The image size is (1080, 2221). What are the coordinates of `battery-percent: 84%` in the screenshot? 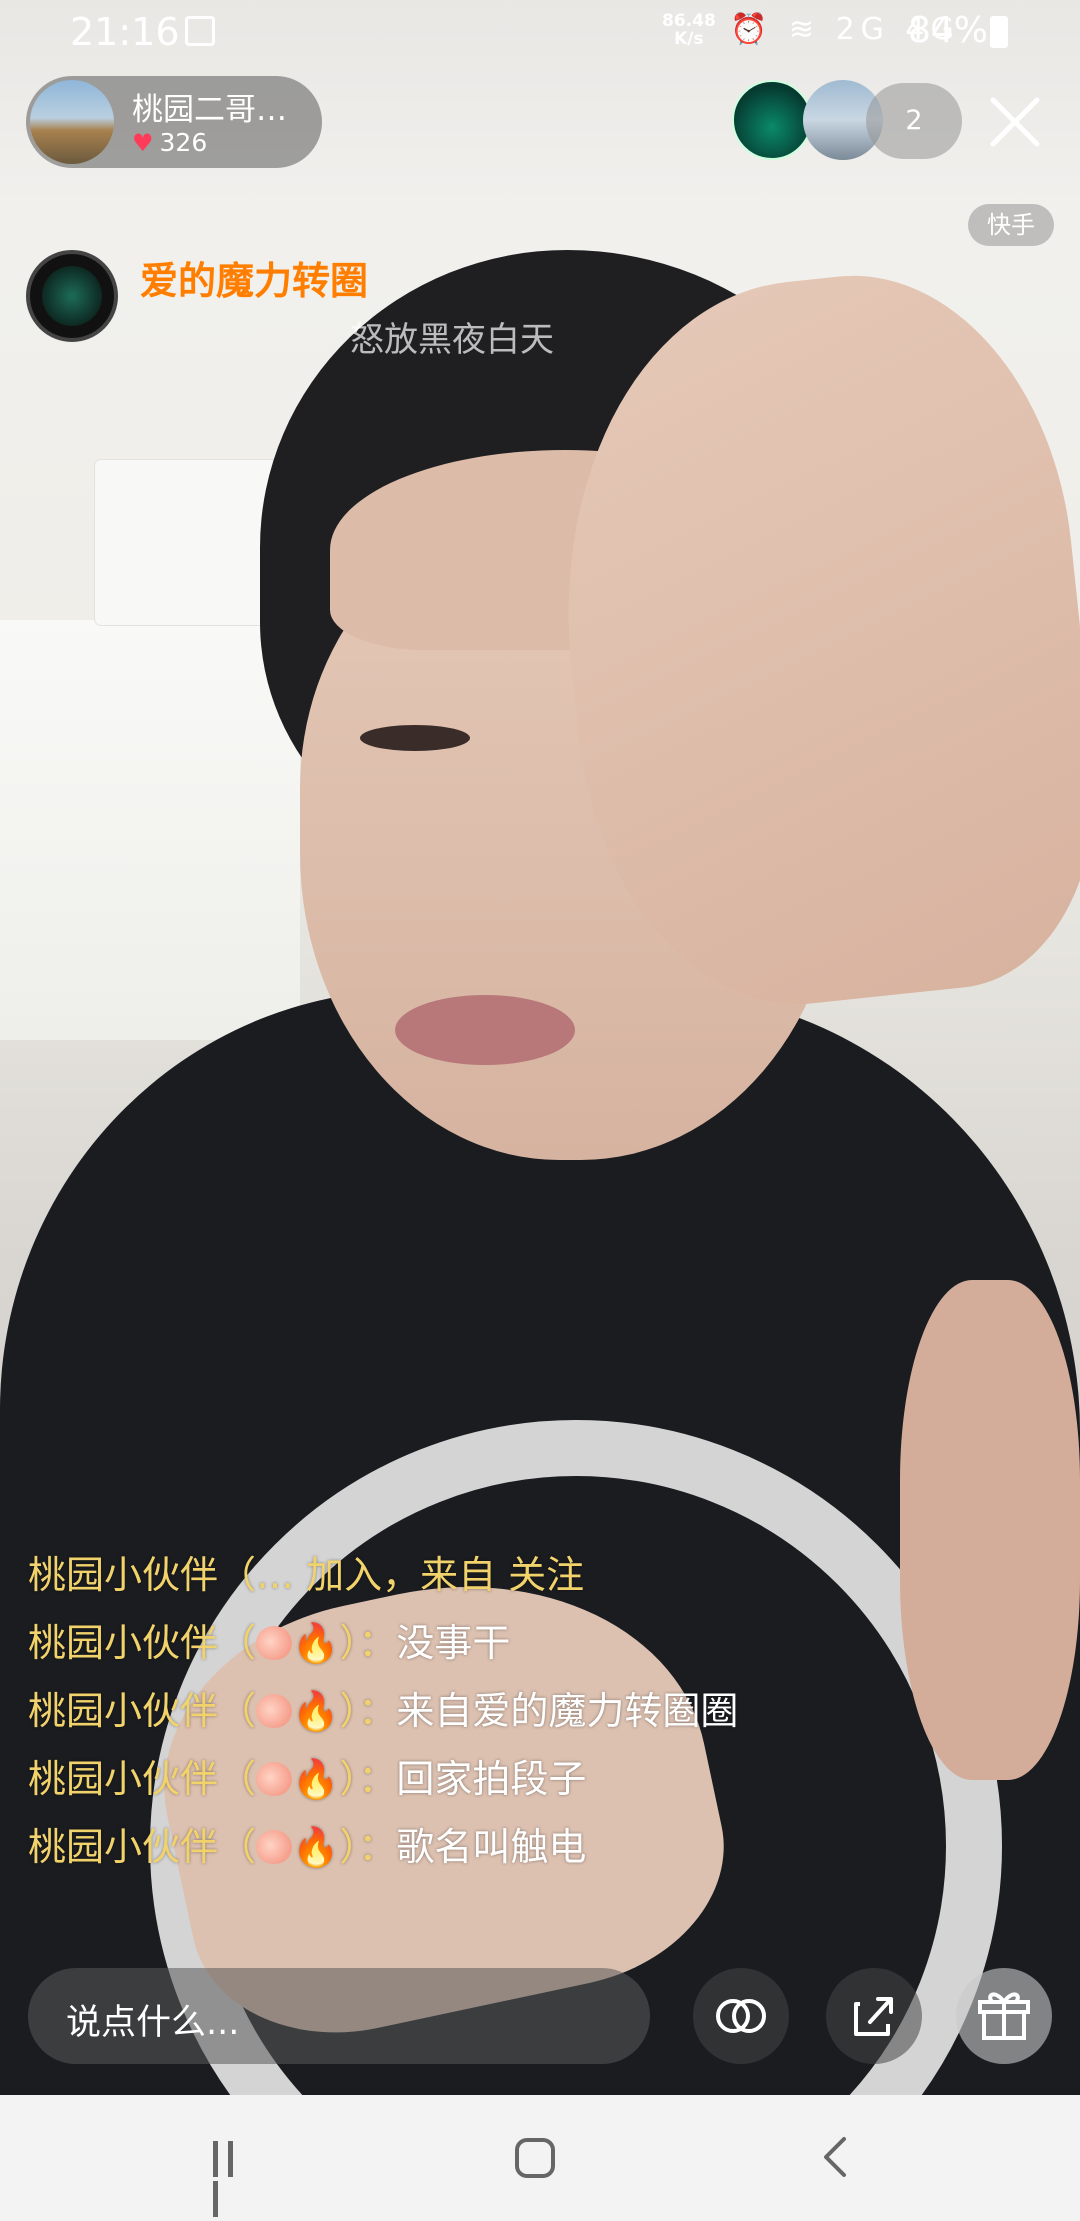 It's located at (948, 30).